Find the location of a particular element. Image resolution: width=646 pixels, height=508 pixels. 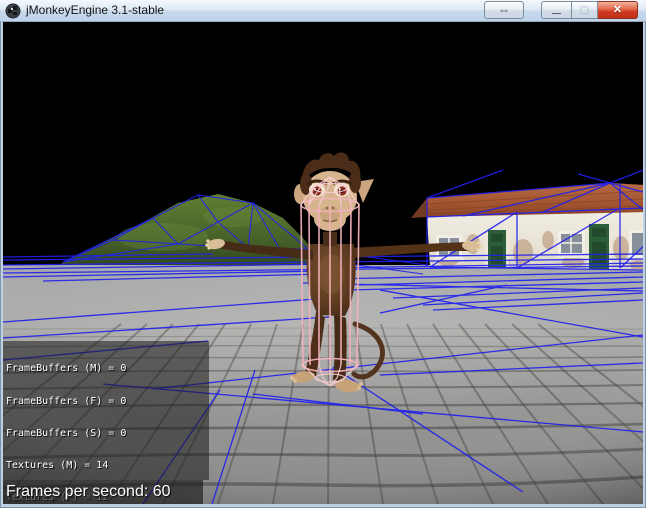

fps-counter: Frames per second: 60 is located at coordinates (103, 492).